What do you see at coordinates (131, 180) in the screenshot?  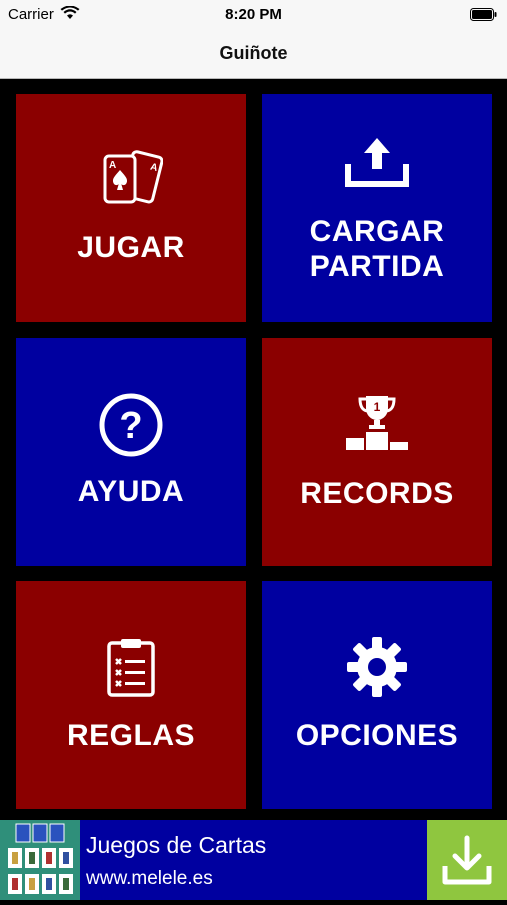 I see `playing-cards-icon: A A` at bounding box center [131, 180].